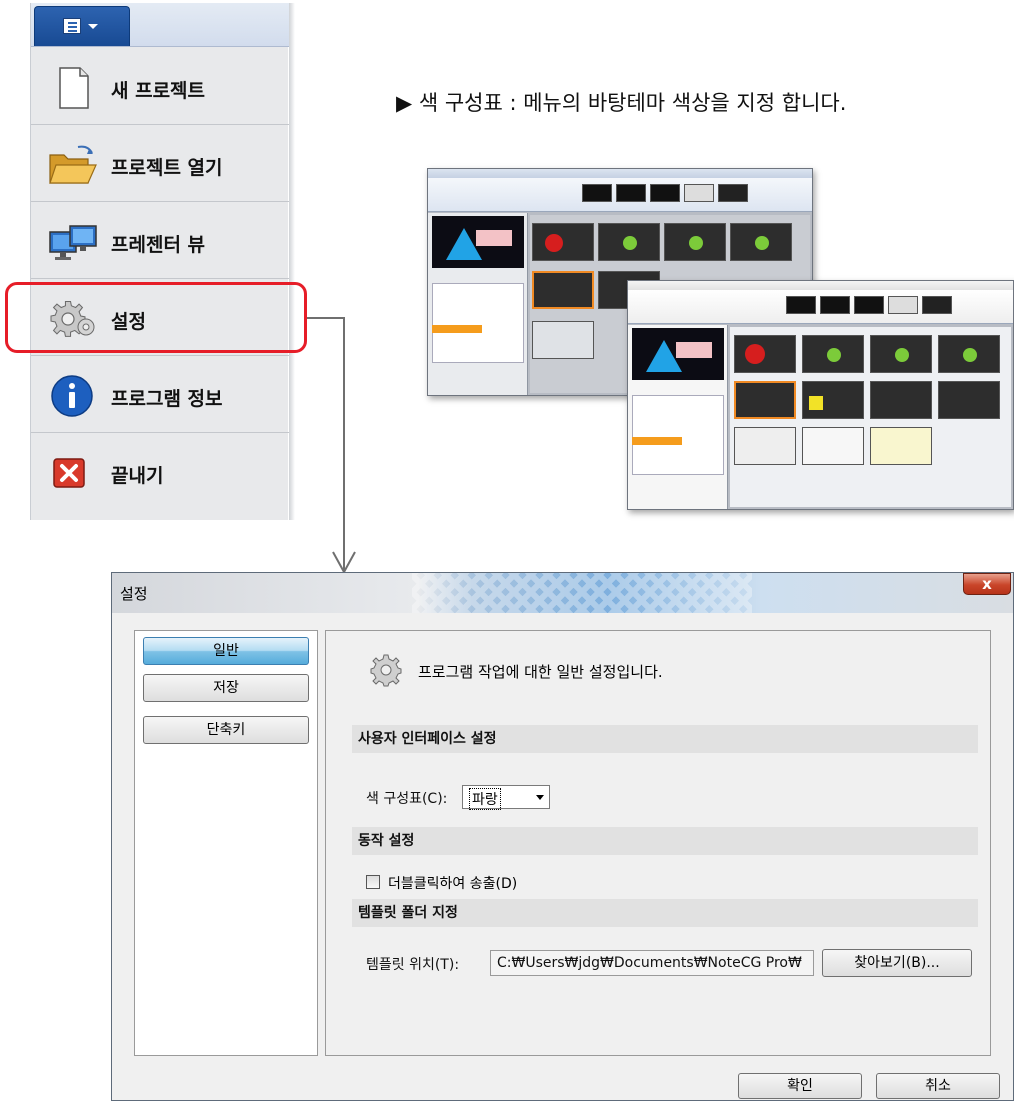  What do you see at coordinates (74, 88) in the screenshot?
I see `new-document-icon` at bounding box center [74, 88].